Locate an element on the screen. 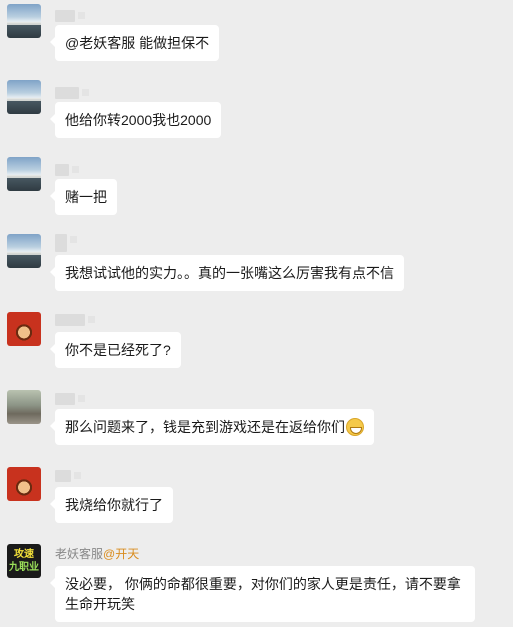  avatar: 攻速 九职业 is located at coordinates (24, 561).